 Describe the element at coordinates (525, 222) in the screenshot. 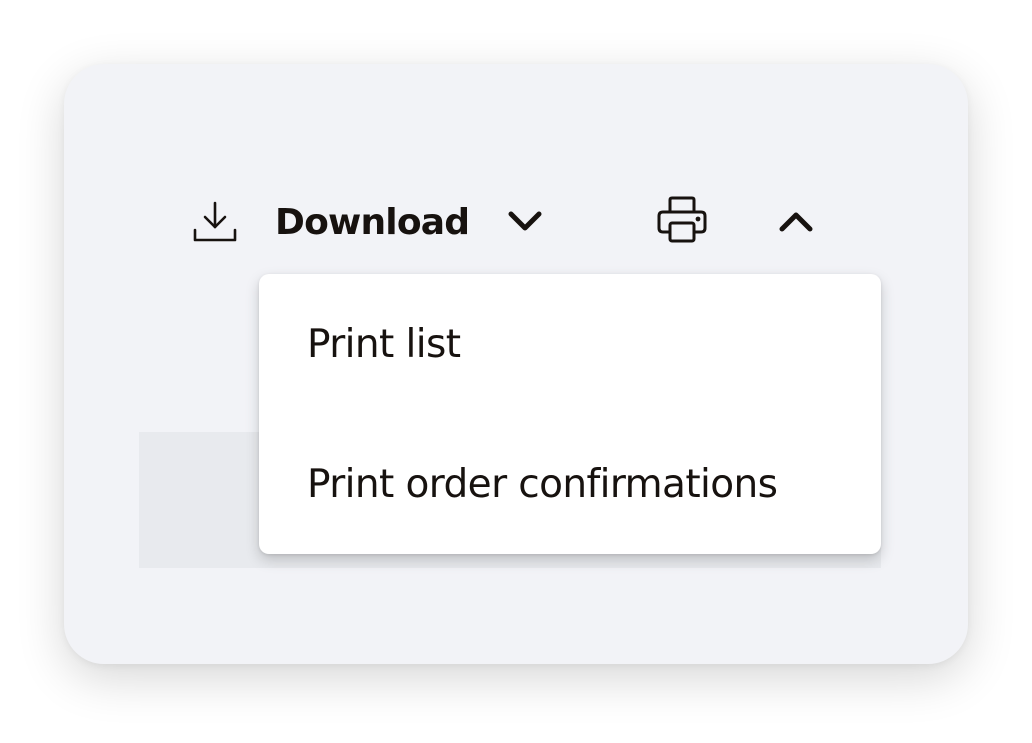

I see `chevron-down-icon` at that location.